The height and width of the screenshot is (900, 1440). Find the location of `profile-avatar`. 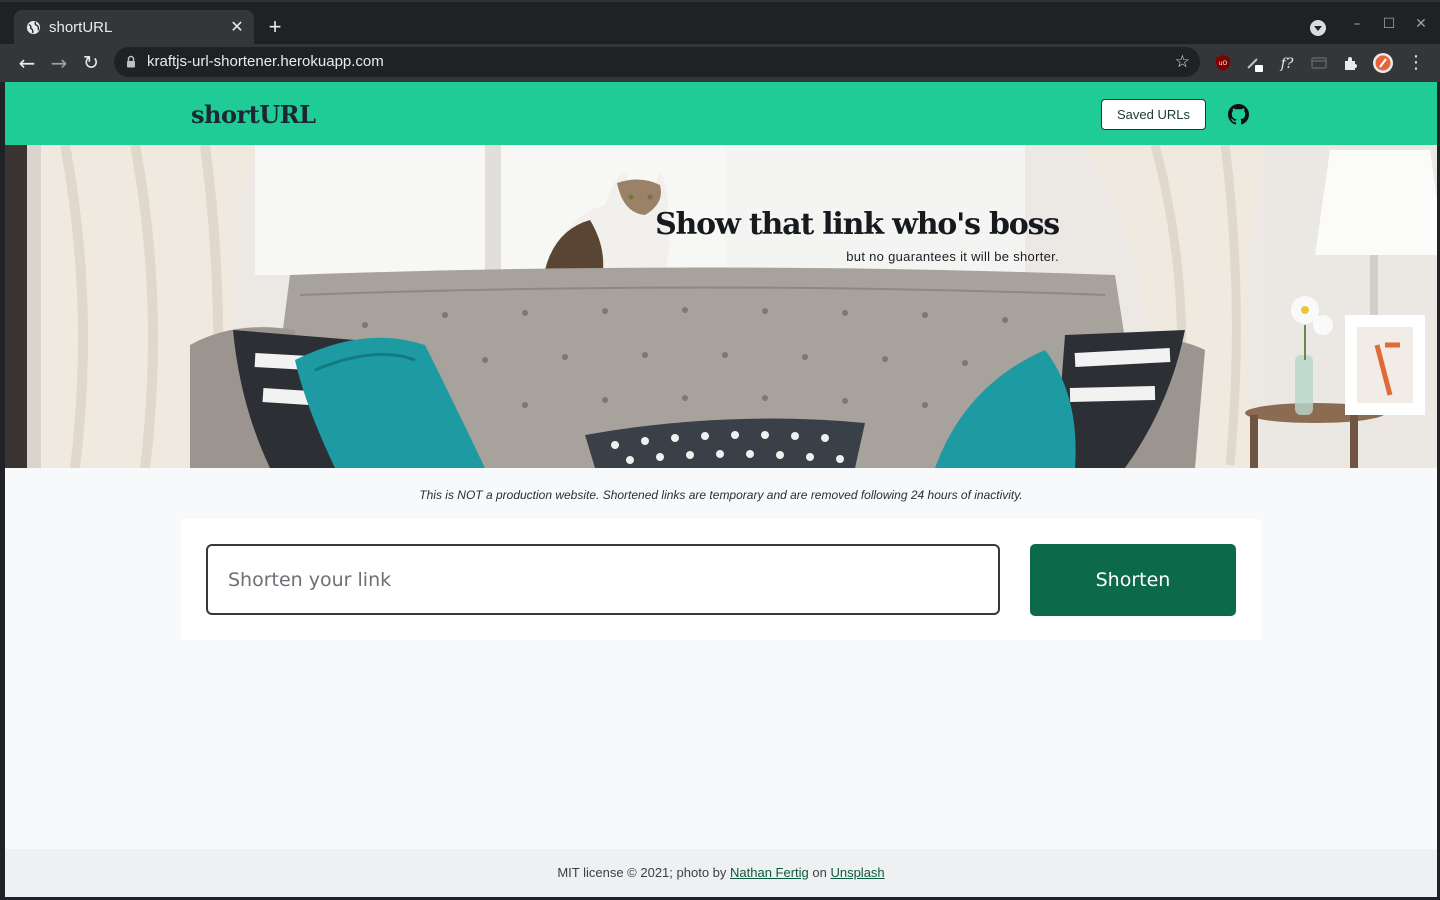

profile-avatar is located at coordinates (1383, 63).